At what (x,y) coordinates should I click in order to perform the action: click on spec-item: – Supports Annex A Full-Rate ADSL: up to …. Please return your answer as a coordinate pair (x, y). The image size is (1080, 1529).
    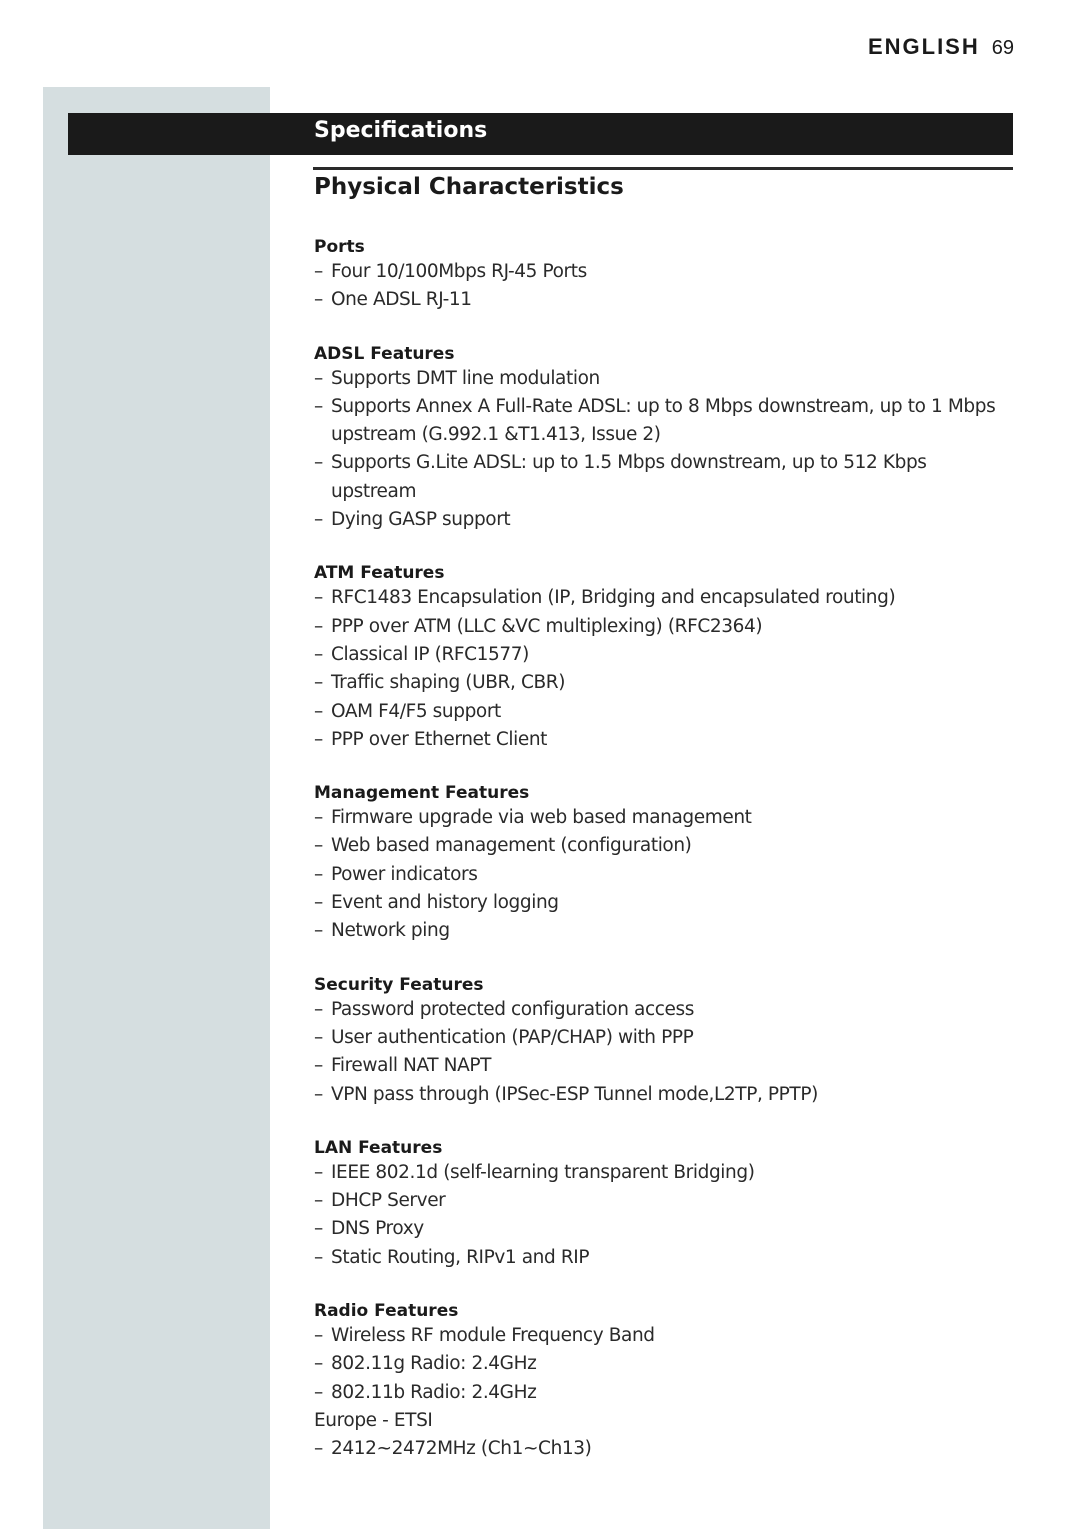
    Looking at the image, I should click on (664, 421).